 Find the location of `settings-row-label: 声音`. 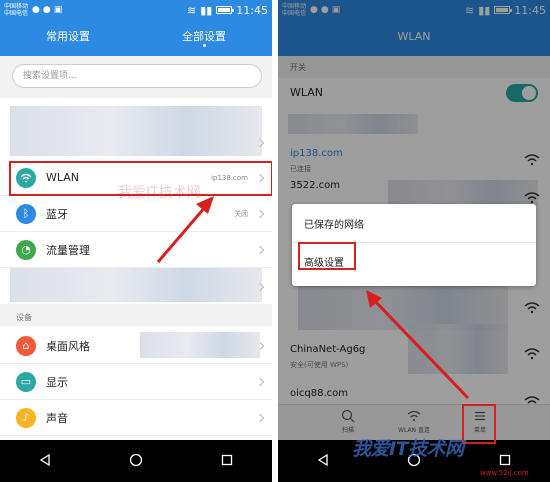

settings-row-label: 声音 is located at coordinates (57, 418).